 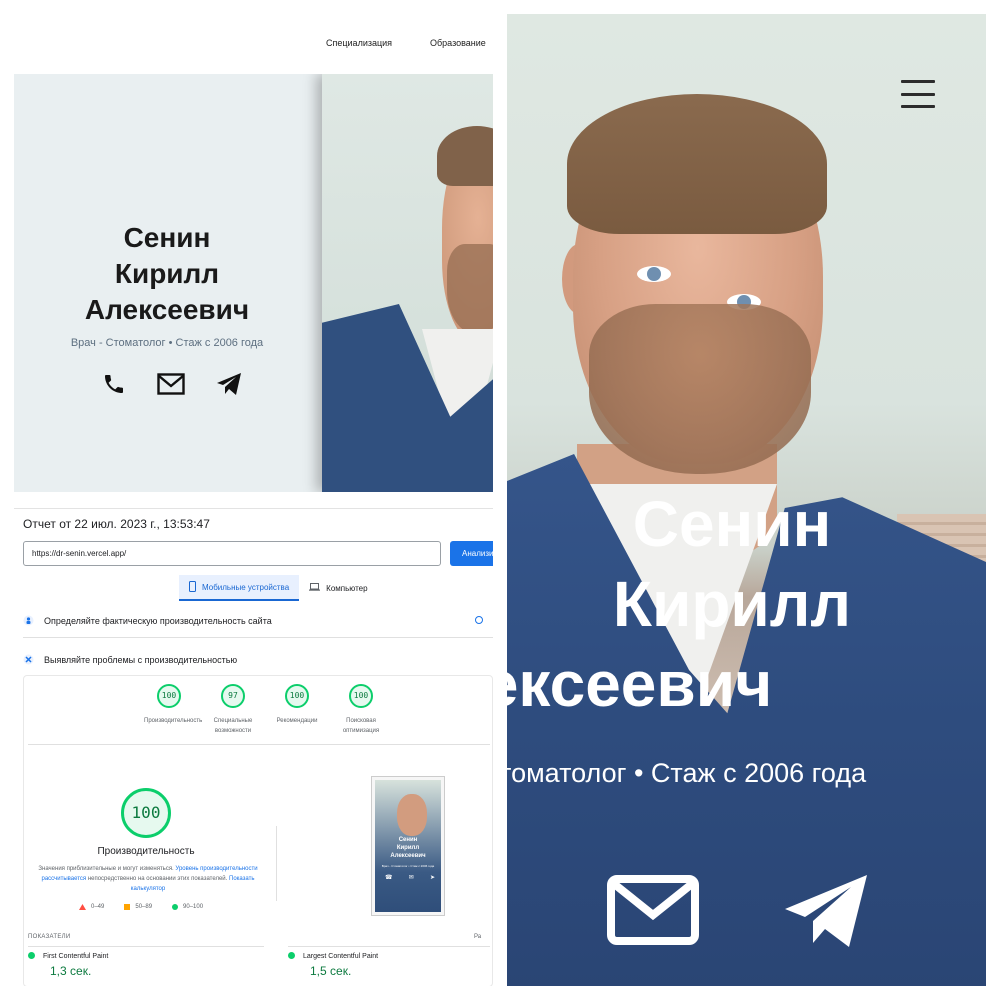 I want to click on performance-score-gauge: 100, so click(x=146, y=813).